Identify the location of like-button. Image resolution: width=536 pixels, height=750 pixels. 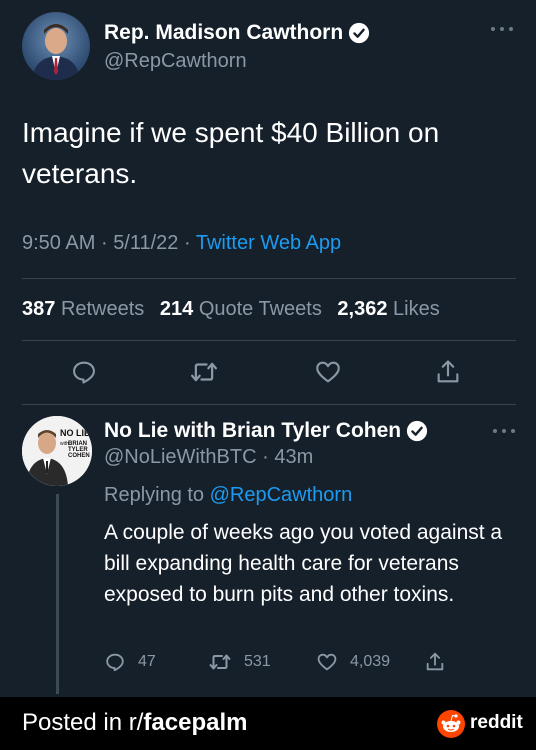
(328, 372).